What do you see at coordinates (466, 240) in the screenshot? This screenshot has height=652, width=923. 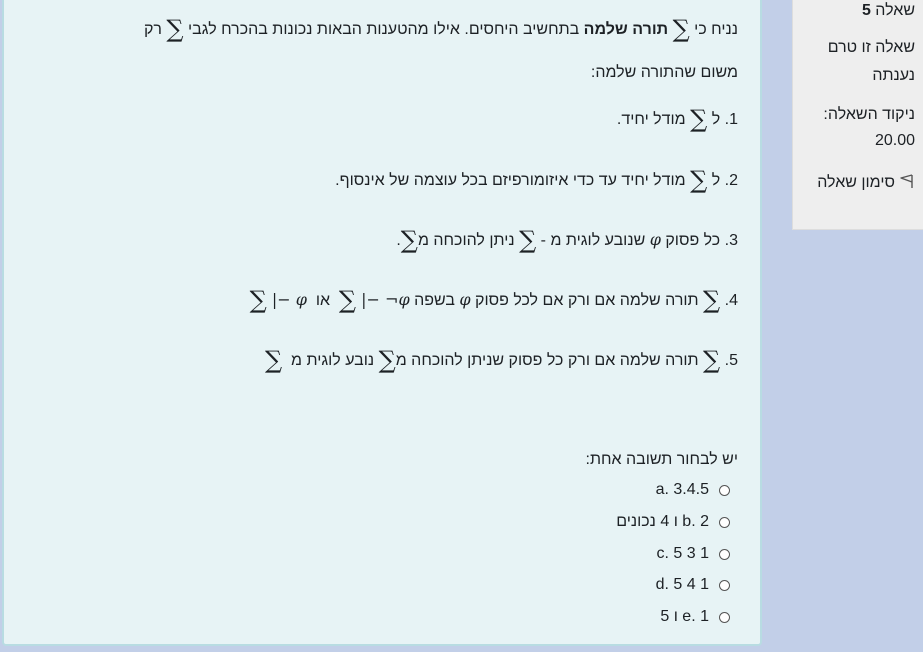 I see `statement-3-text-c: ניתן להוכחה מ` at bounding box center [466, 240].